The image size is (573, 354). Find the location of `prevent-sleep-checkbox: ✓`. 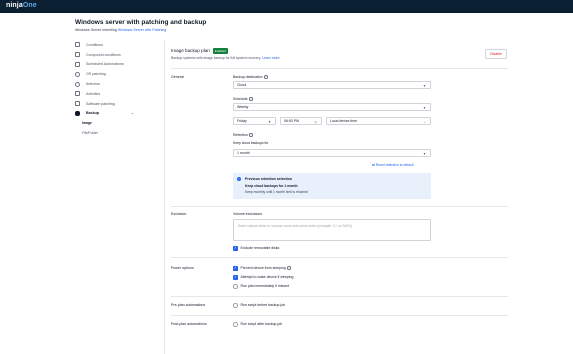

prevent-sleep-checkbox: ✓ is located at coordinates (235, 268).